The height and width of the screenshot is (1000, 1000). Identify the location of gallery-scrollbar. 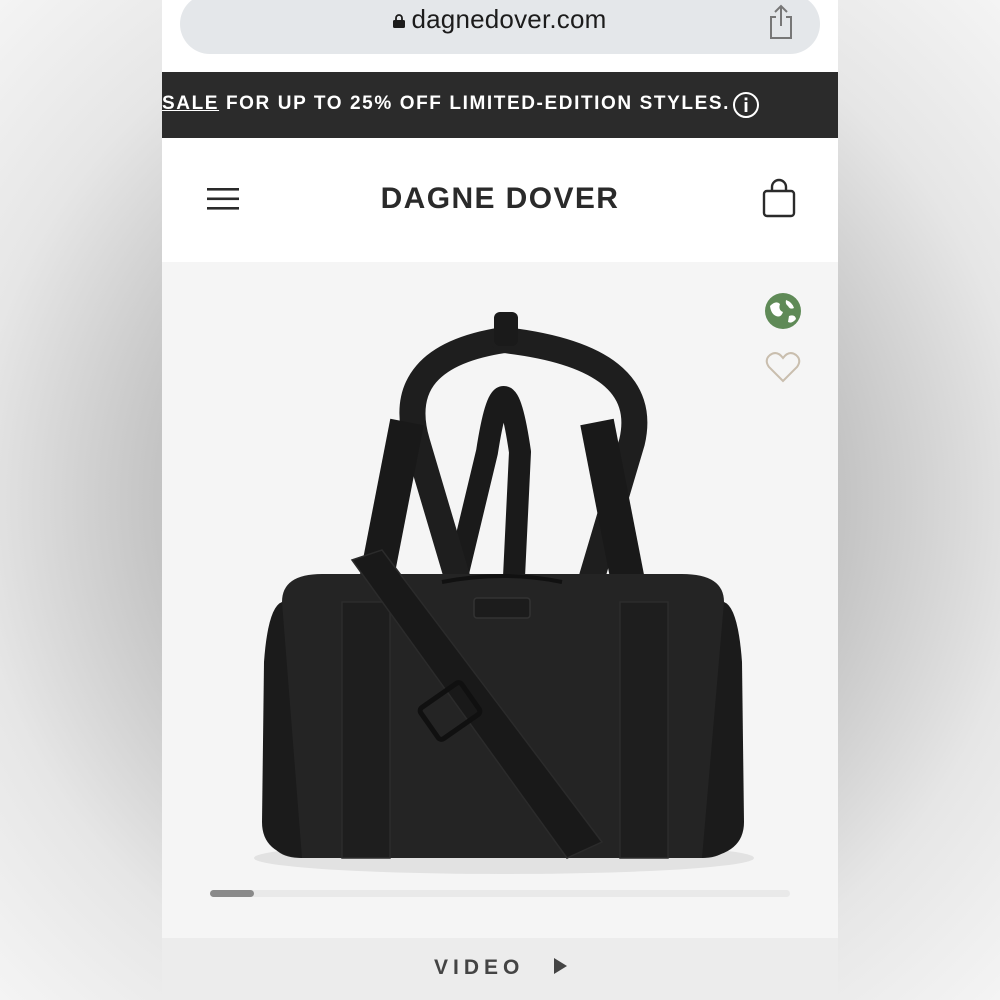
(500, 893).